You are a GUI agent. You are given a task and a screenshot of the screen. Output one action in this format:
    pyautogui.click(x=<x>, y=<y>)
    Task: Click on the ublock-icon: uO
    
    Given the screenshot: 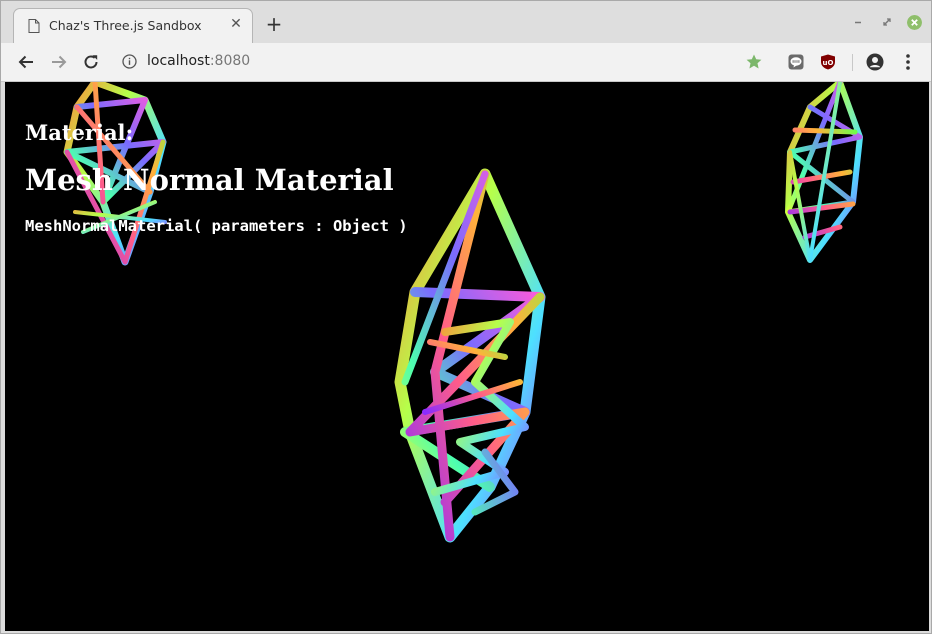 What is the action you would take?
    pyautogui.click(x=828, y=62)
    